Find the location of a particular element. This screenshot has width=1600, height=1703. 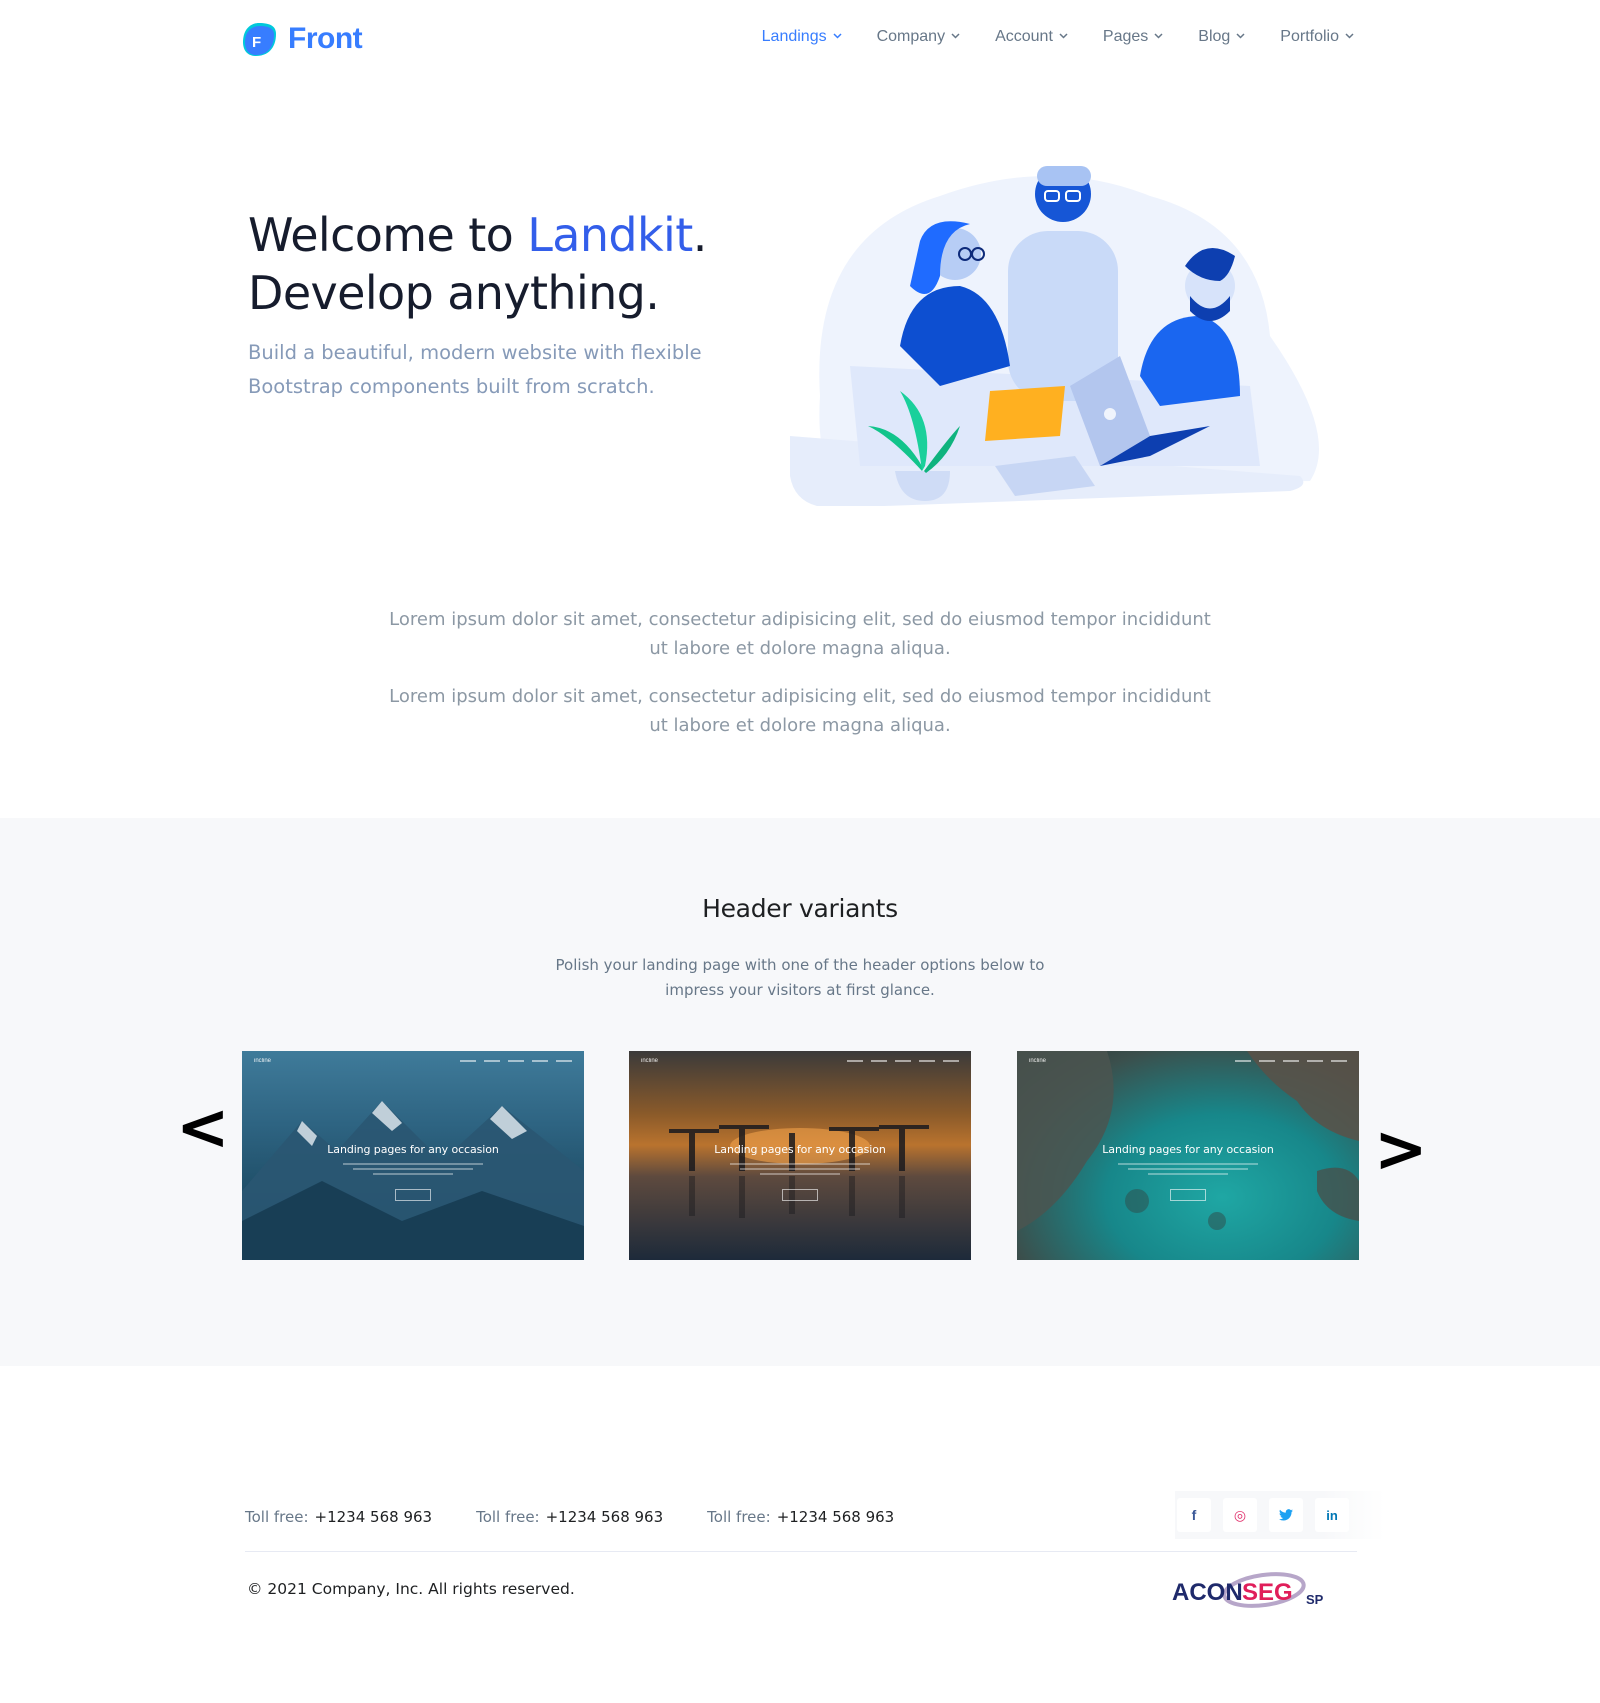

variants-title: Header variants is located at coordinates (800, 908).